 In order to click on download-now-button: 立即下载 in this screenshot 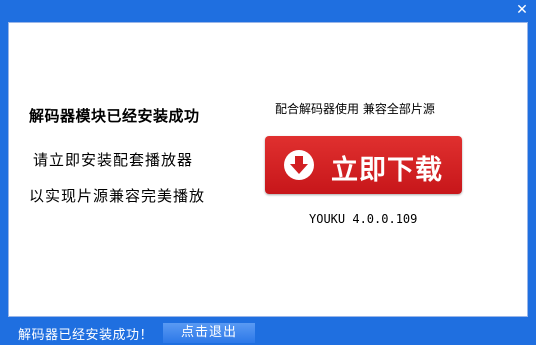, I will do `click(363, 165)`.